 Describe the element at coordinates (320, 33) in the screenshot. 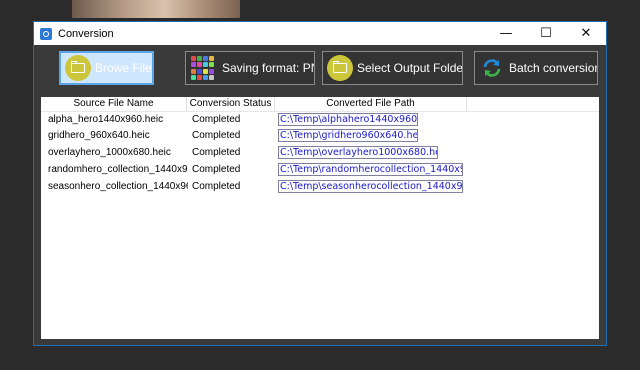

I see `title-bar: Conversion — ☐ ✕` at that location.